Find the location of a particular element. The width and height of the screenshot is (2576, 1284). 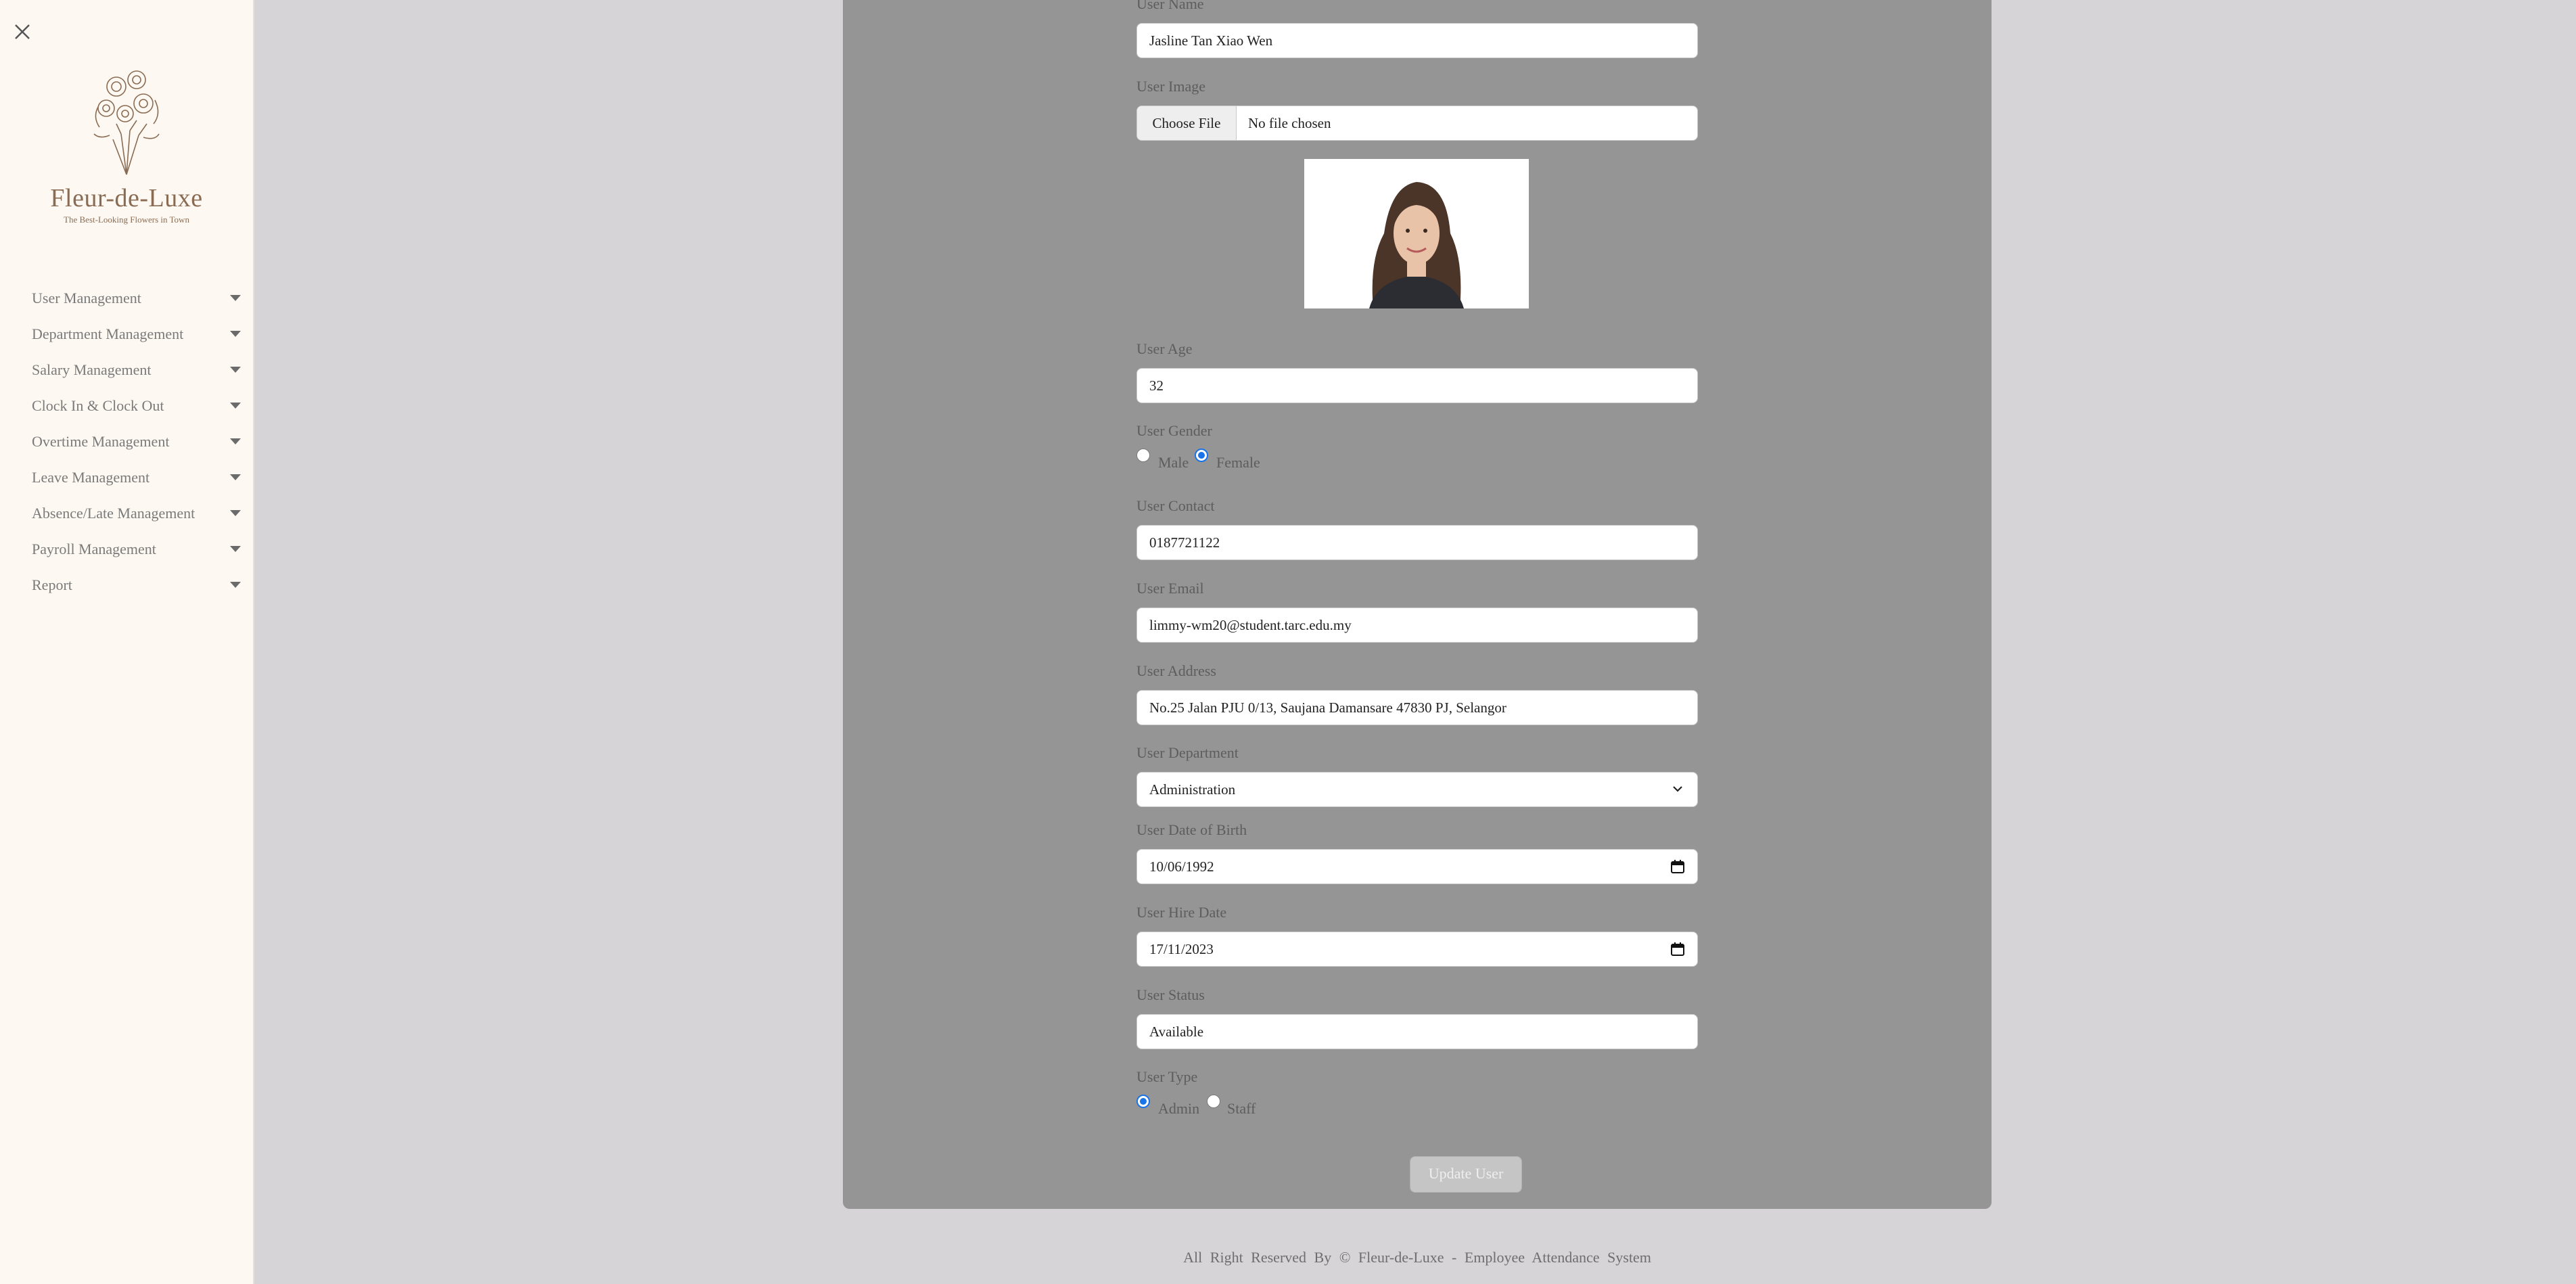

sidebar-item-absence-late-management: Absence/Late Management is located at coordinates (127, 516).